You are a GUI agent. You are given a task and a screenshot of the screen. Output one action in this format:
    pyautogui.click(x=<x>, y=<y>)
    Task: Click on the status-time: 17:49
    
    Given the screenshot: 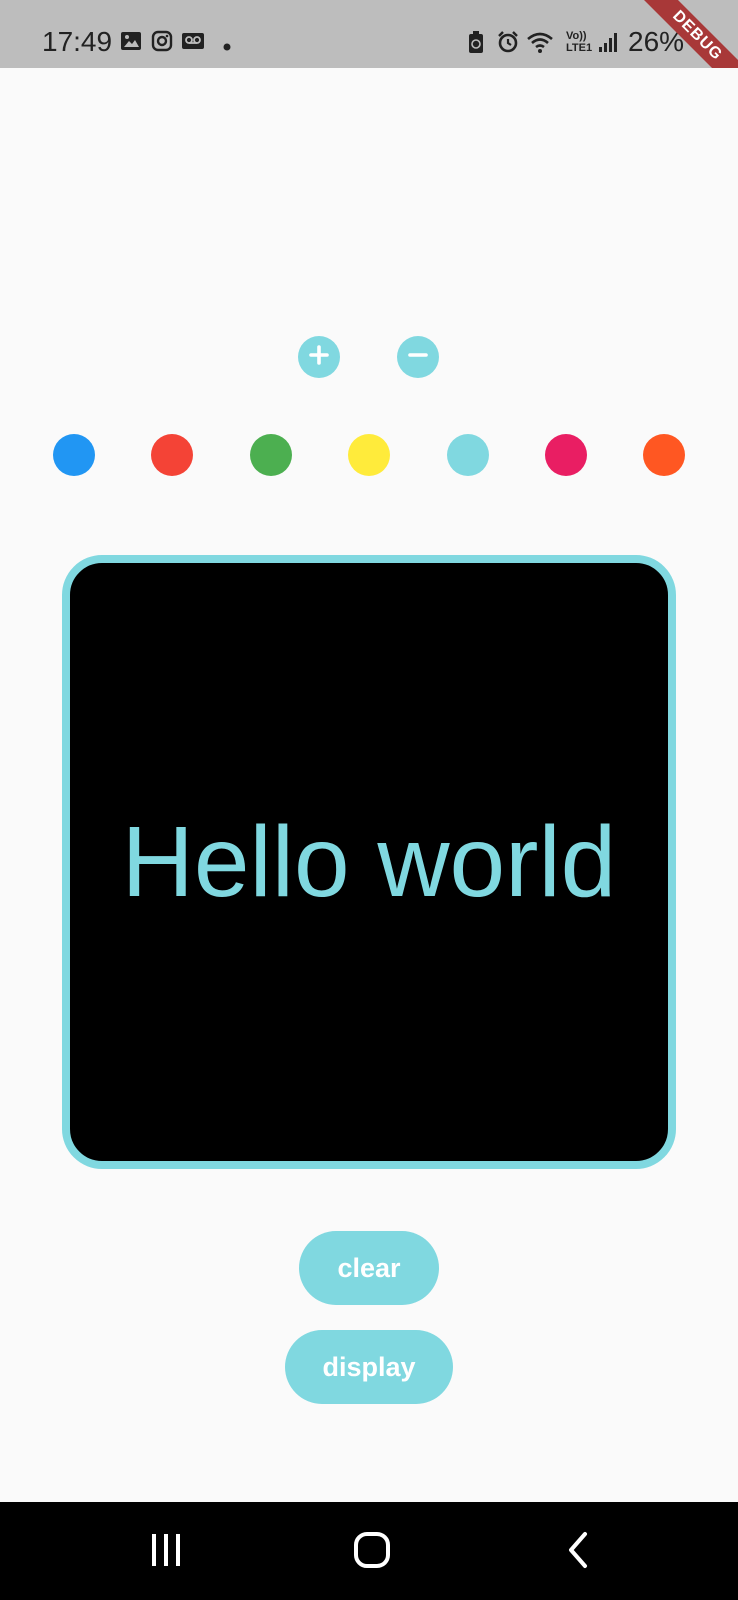 What is the action you would take?
    pyautogui.click(x=77, y=41)
    